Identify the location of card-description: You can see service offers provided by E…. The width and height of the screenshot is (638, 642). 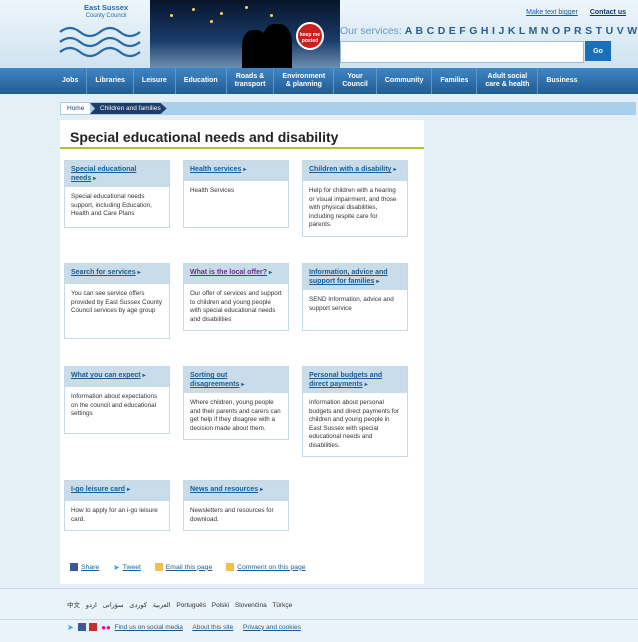
(117, 302).